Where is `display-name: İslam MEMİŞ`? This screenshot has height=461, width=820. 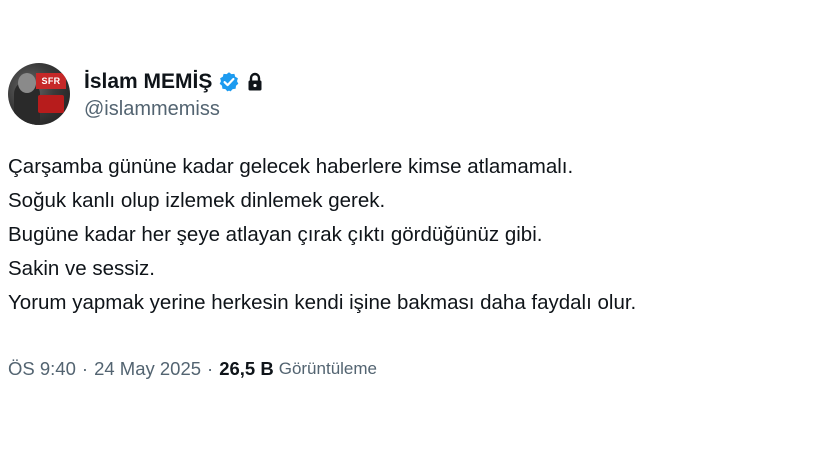 display-name: İslam MEMİŞ is located at coordinates (148, 82).